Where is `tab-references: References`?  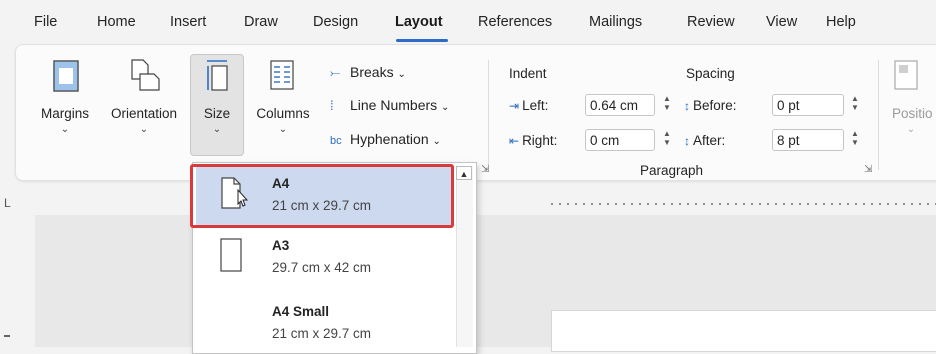 tab-references: References is located at coordinates (515, 22).